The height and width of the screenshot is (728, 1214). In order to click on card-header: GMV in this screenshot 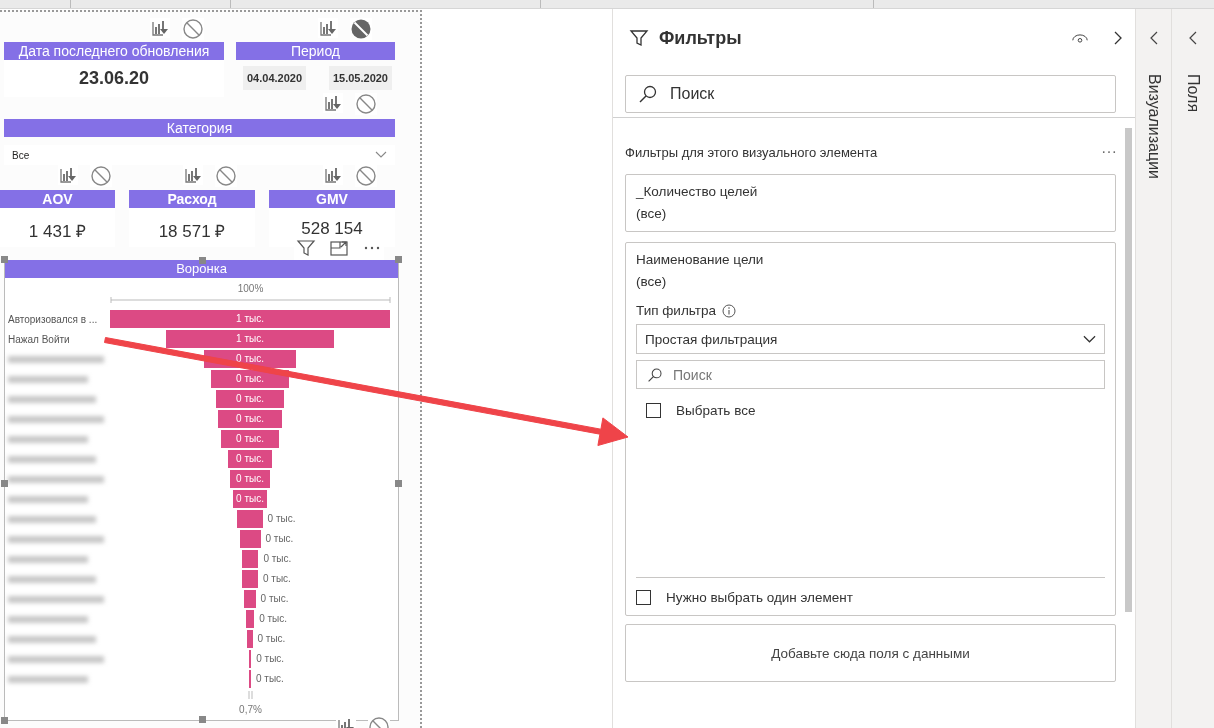, I will do `click(332, 199)`.